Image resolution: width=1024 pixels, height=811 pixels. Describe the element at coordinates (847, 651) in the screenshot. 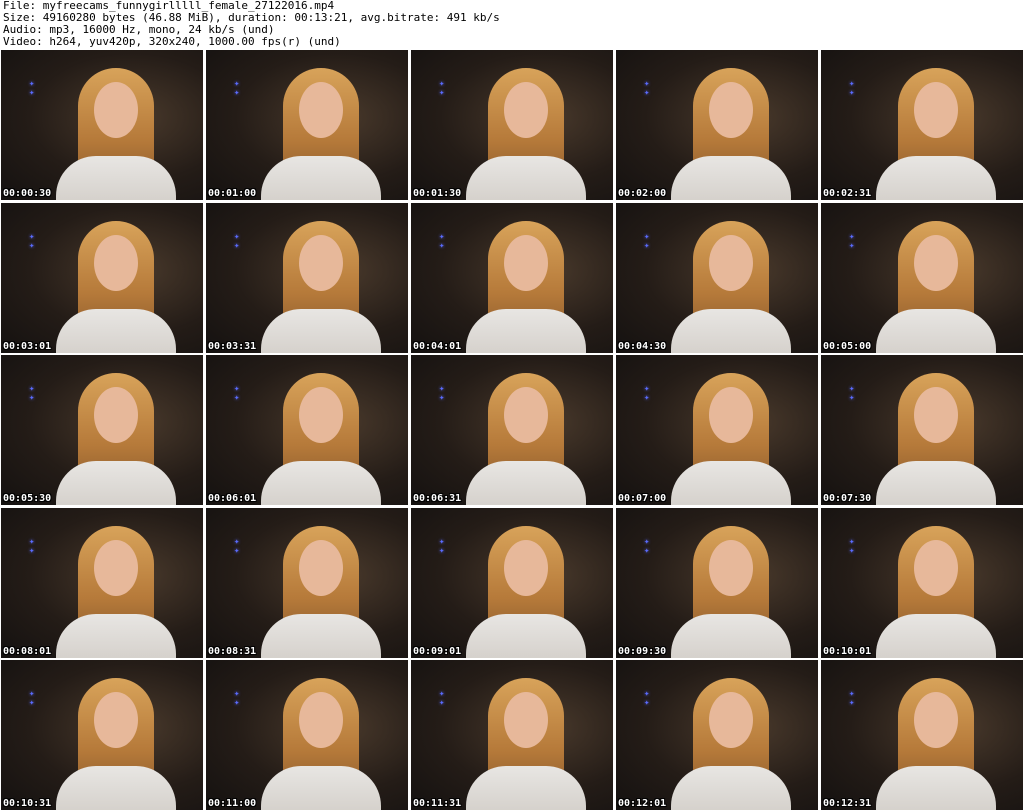

I see `timestamp-label: 00:10:01` at that location.